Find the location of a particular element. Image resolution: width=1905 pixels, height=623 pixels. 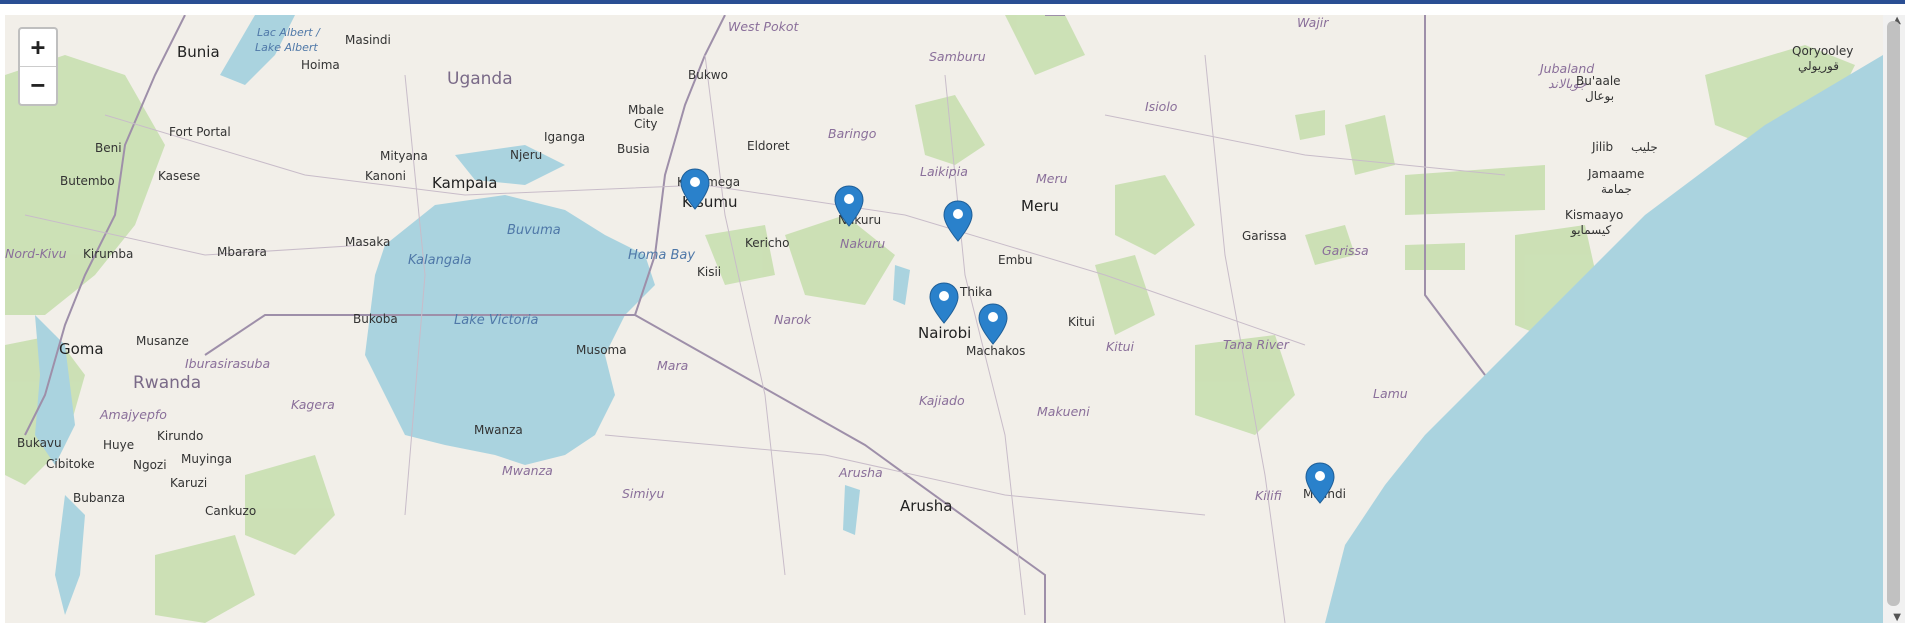

label-narok: Narok is located at coordinates (793, 319).